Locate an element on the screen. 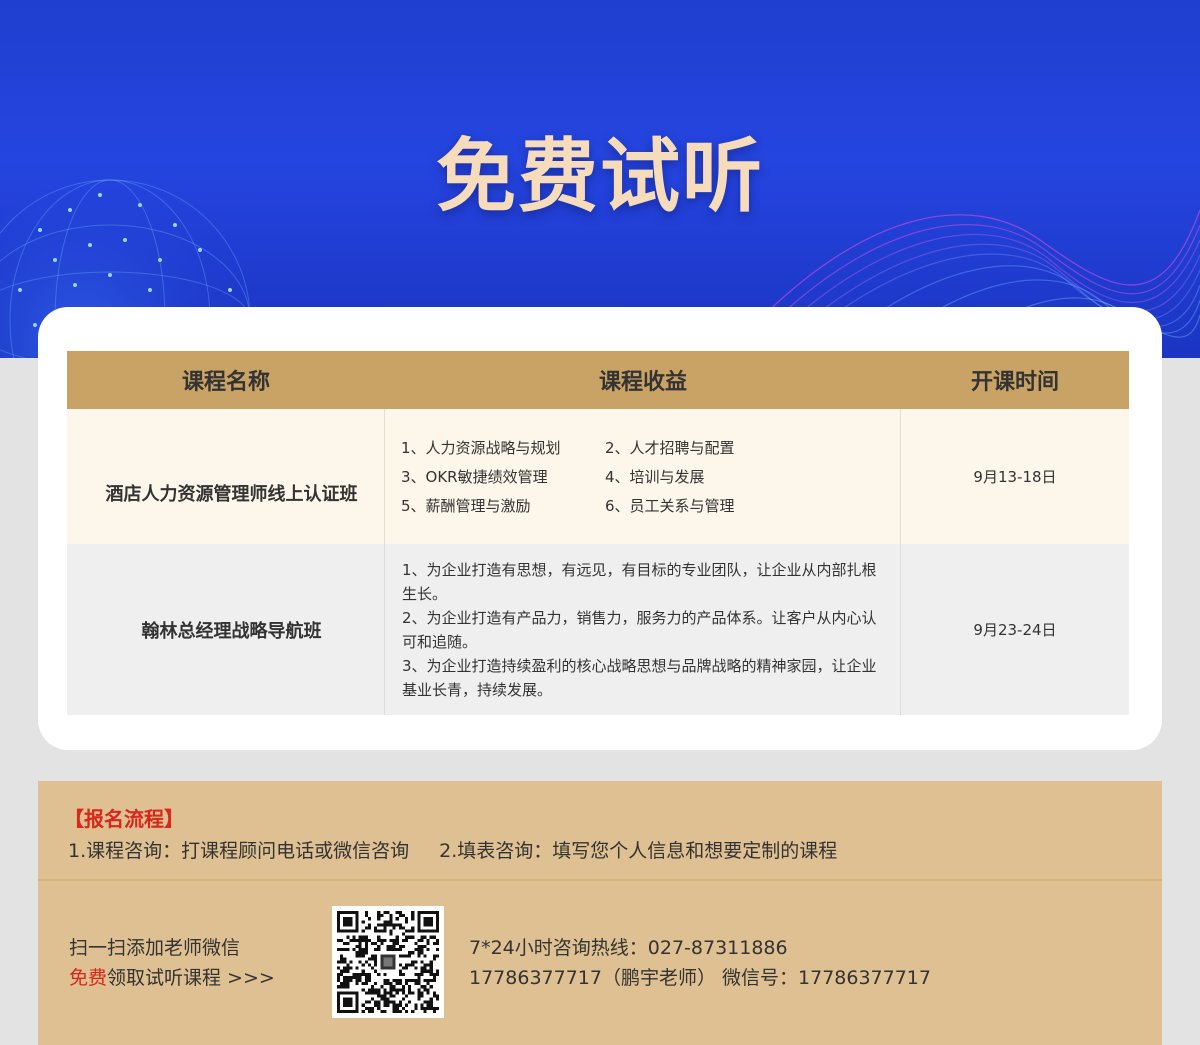 Image resolution: width=1200 pixels, height=1045 pixels. table-header: 课程名称 课程收益 开课时间 is located at coordinates (598, 380).